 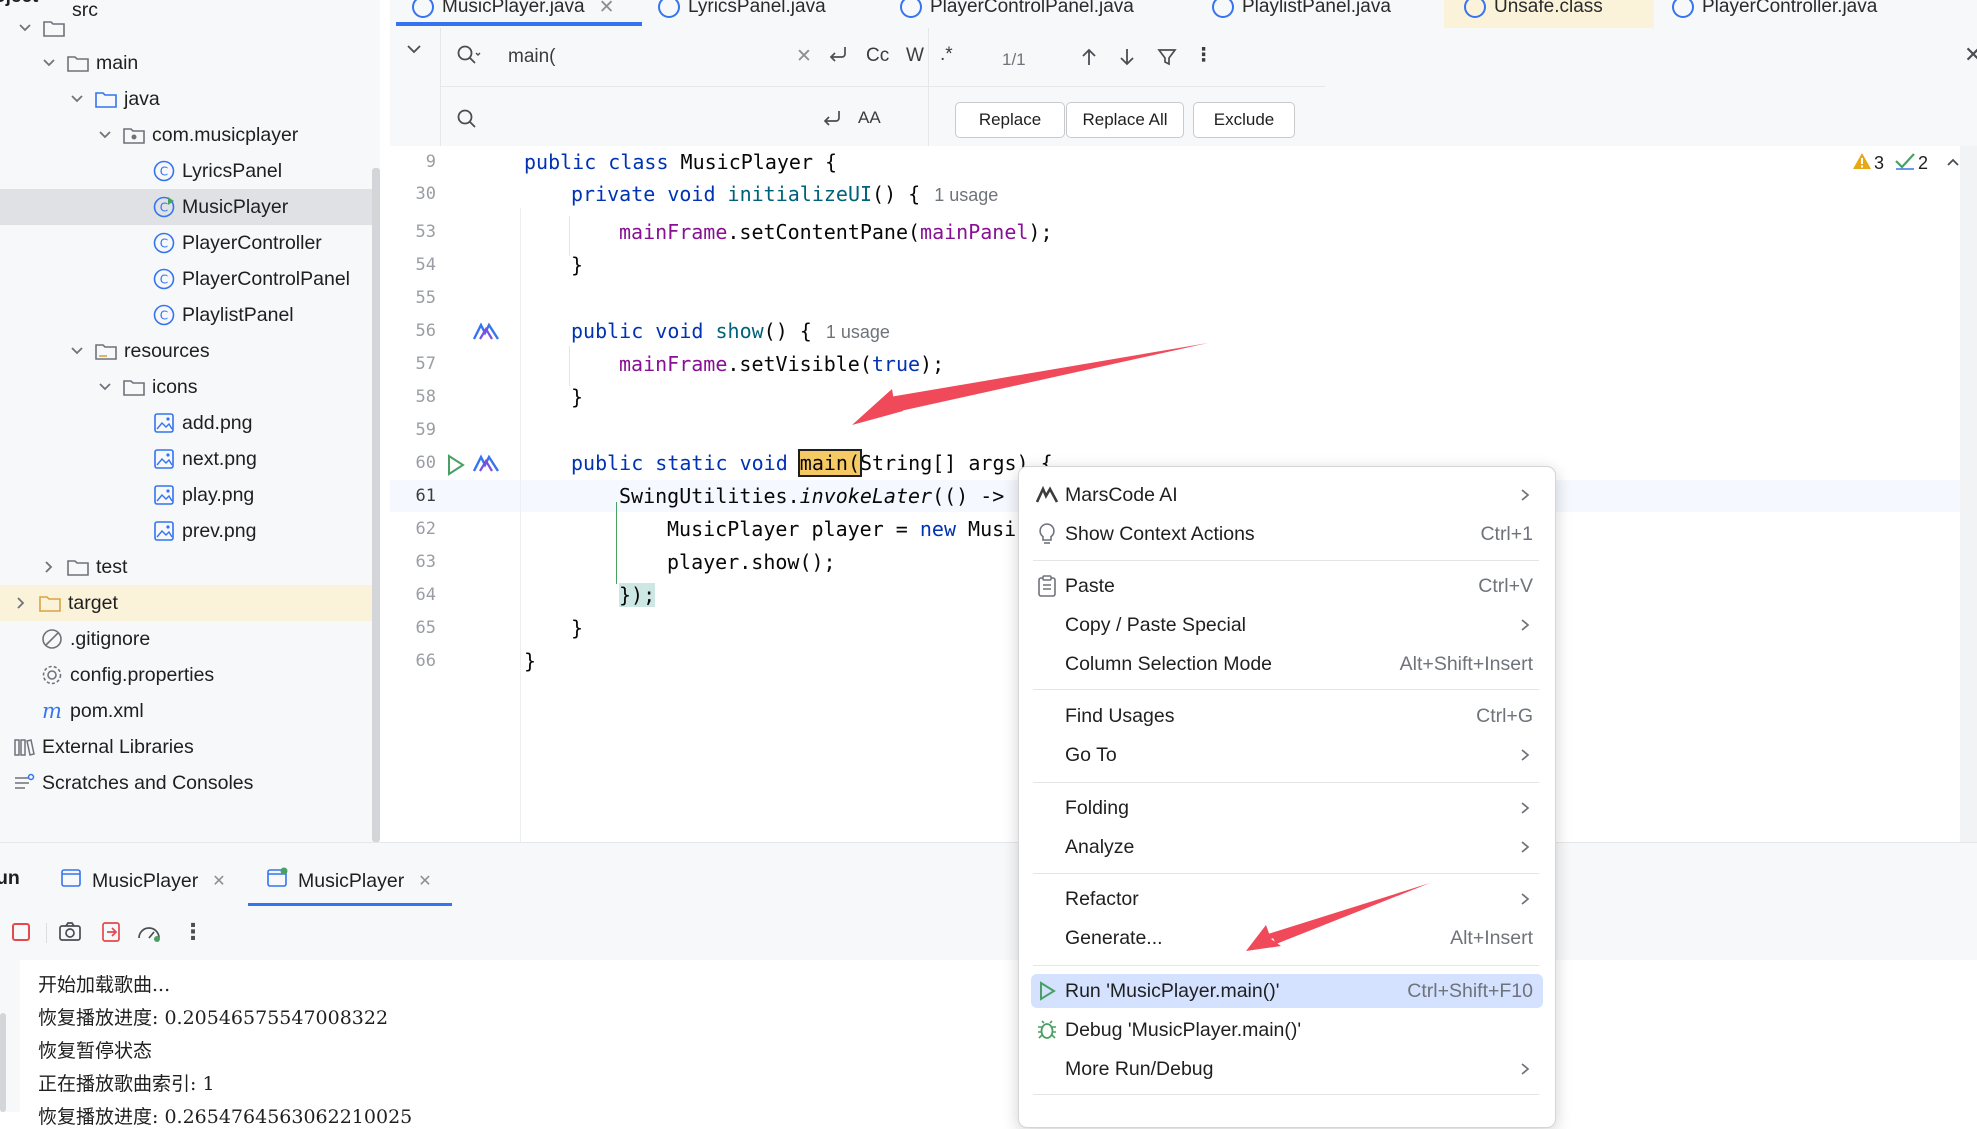 What do you see at coordinates (1287, 664) in the screenshot?
I see `menu-item-column-selection-mode: Column Selection Mode Alt+Shift+Insert` at bounding box center [1287, 664].